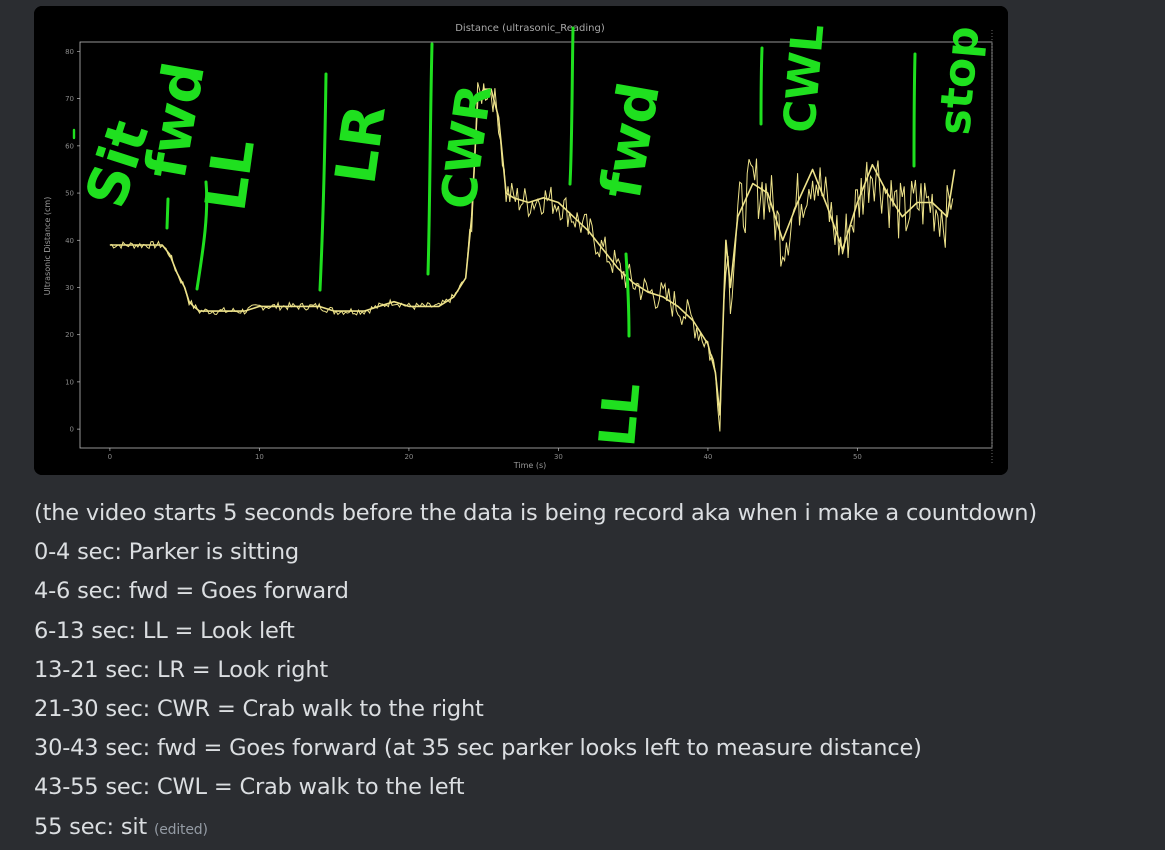 The image size is (1165, 850). I want to click on y-tick-label: 80, so click(69, 52).